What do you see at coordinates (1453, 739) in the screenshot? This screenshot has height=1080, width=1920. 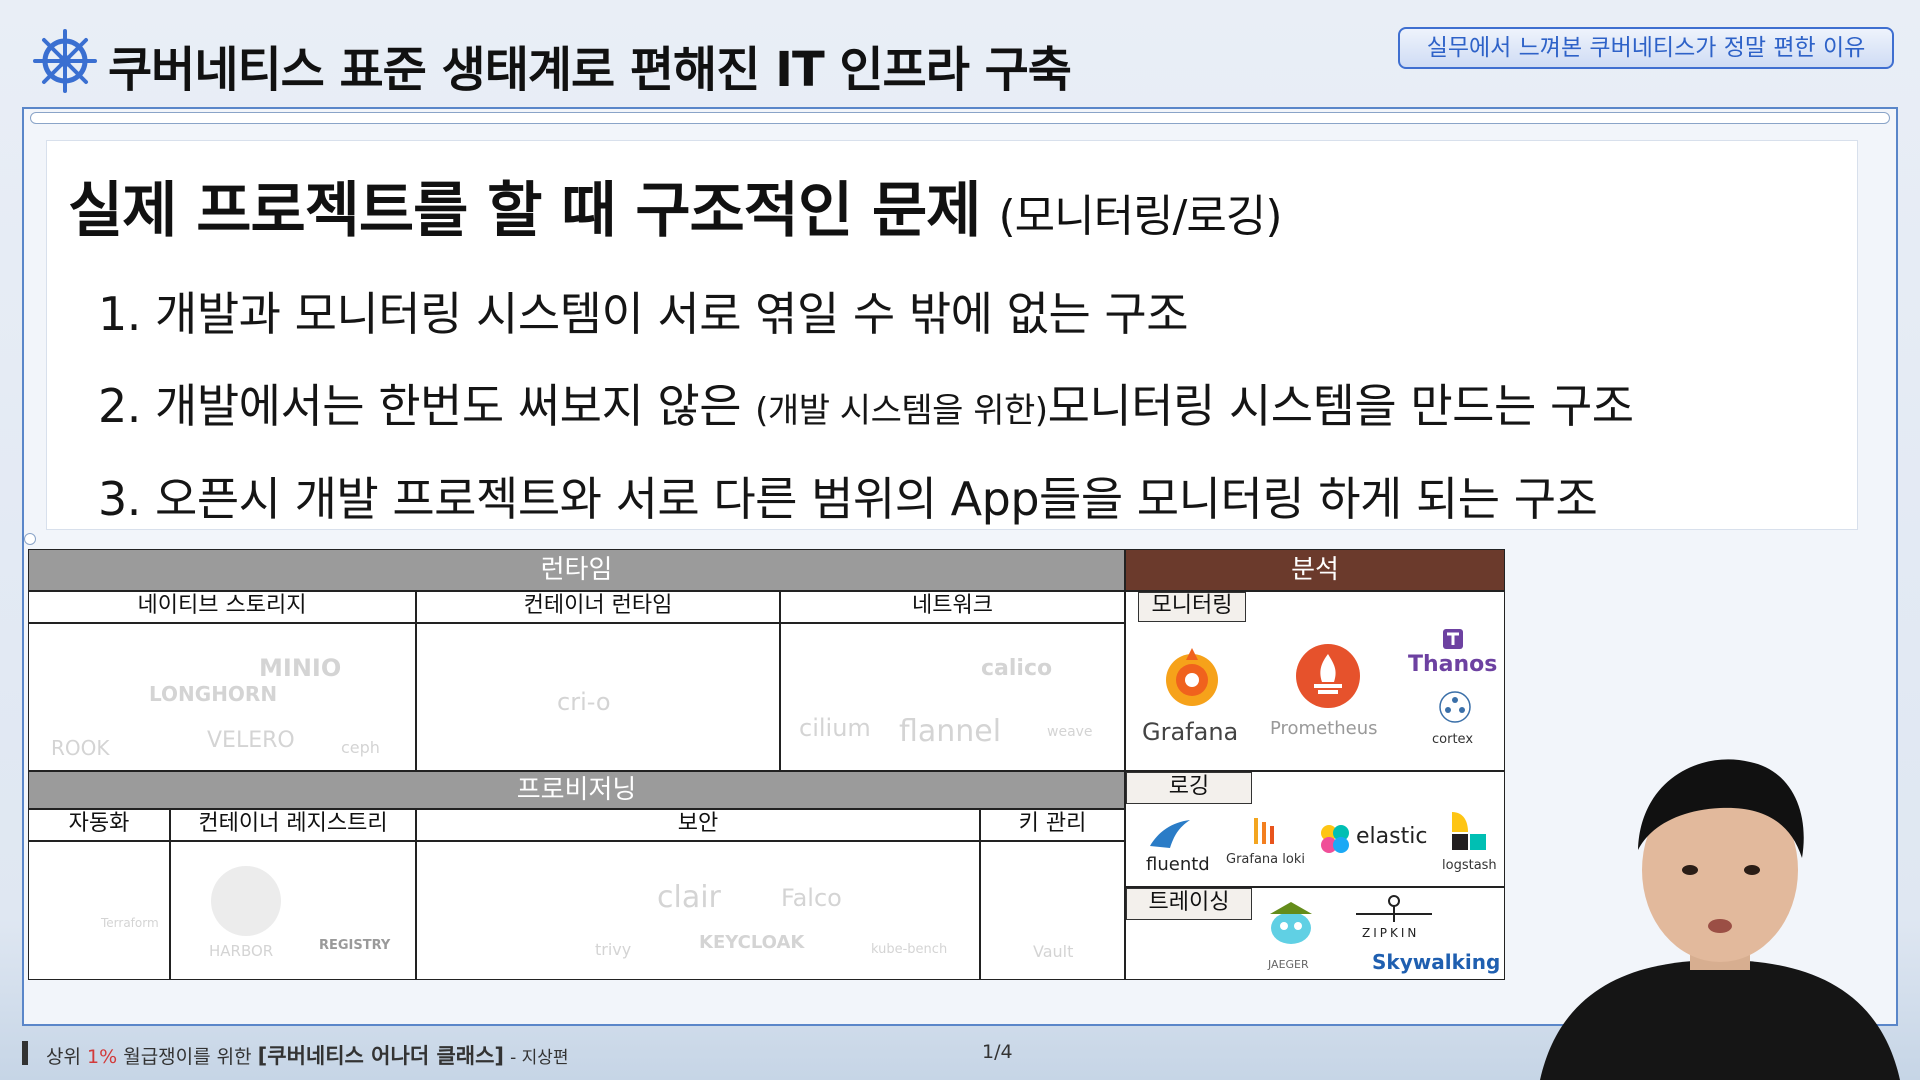 I see `cortex-label: cortex` at bounding box center [1453, 739].